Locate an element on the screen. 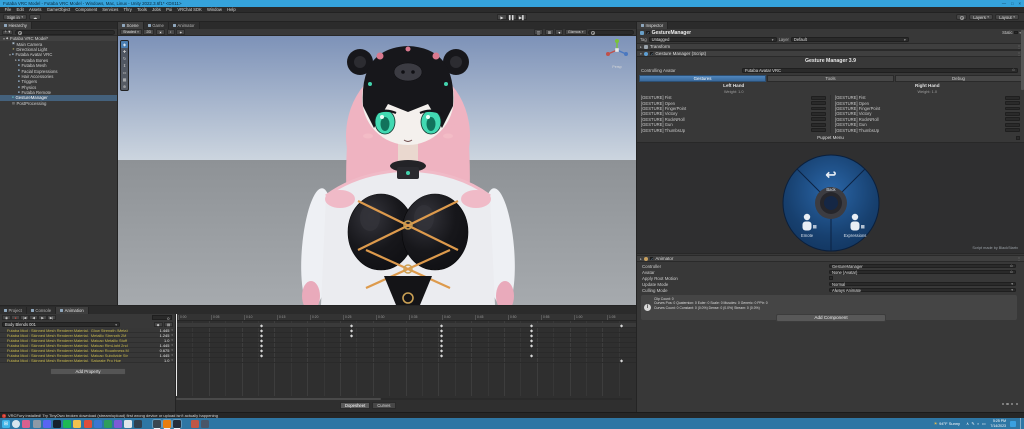  dopesheet-grid: ◆ ◆ ◆ ◆ ◆ ◆ ◆ ◆ ◆ ◆ ◆ ◆ ◆ ◆ ◆ ◆ ◆ ◆ ◆ ◆ ◆ ◆ ◆ ◆ ◆ is located at coordinates (406, 358).